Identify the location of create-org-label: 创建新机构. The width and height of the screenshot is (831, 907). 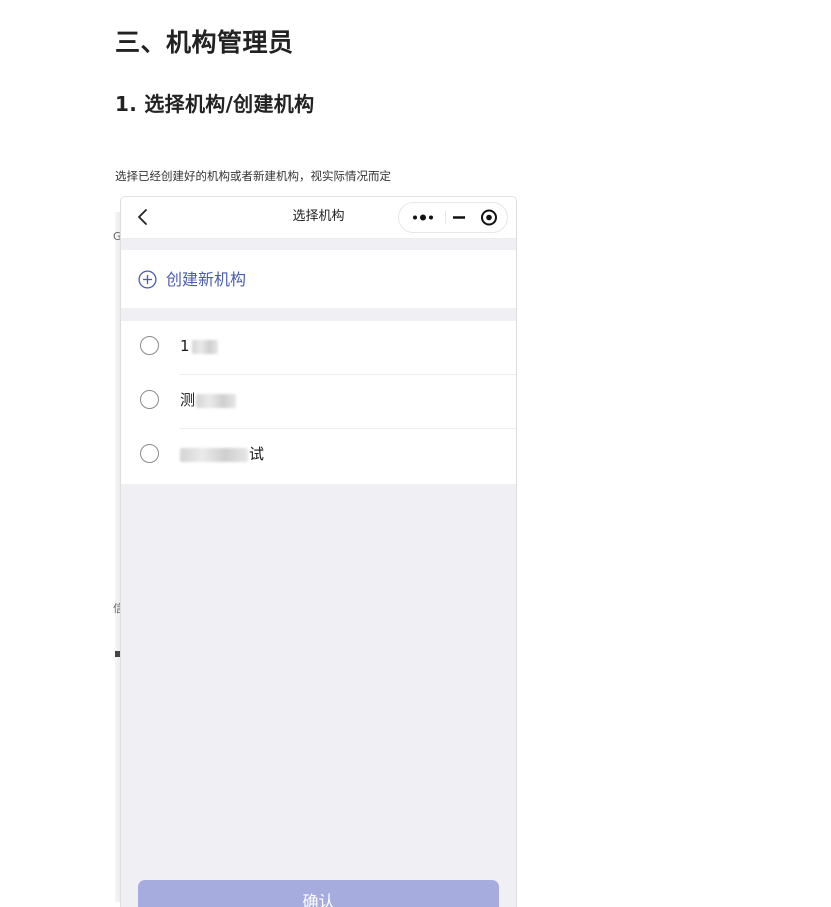
(206, 279).